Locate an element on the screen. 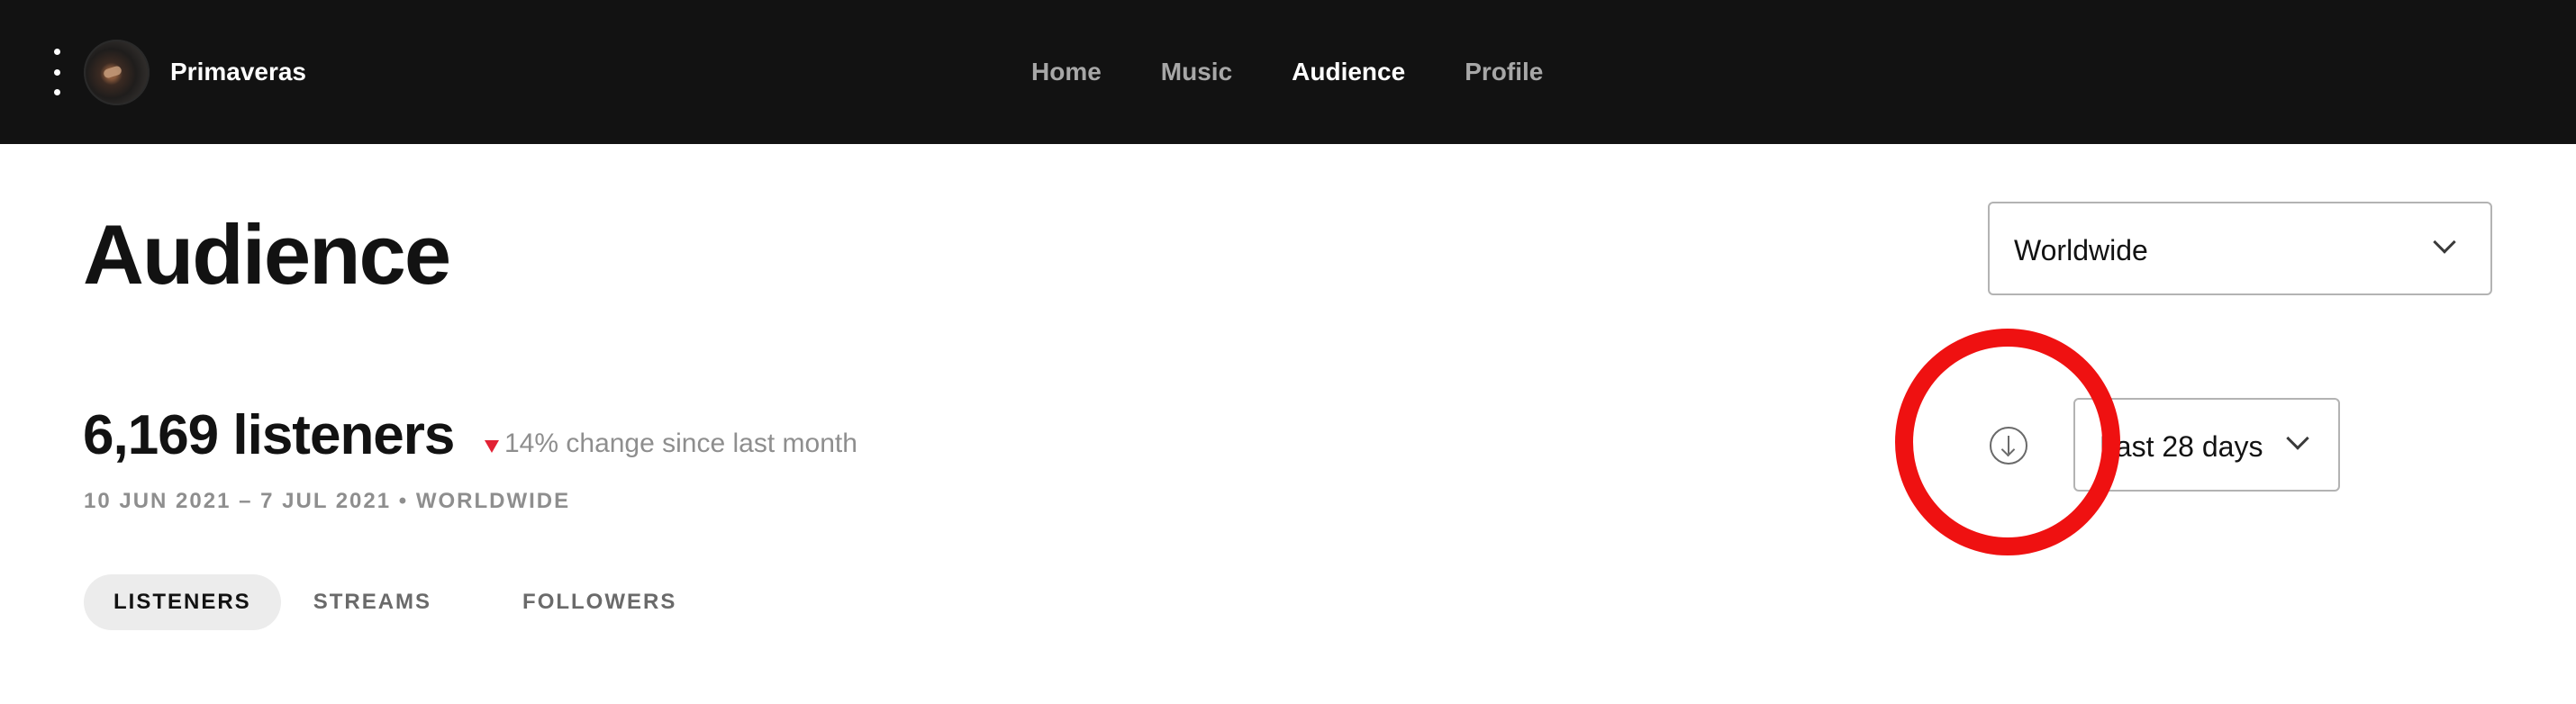 This screenshot has height=704, width=2576. more-options-icon is located at coordinates (56, 72).